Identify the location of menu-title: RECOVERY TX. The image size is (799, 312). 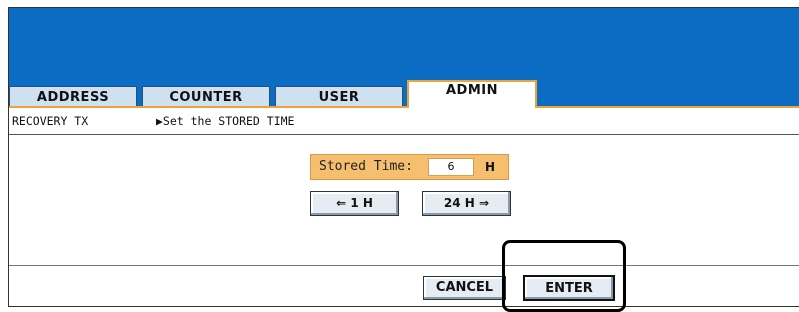
(50, 121).